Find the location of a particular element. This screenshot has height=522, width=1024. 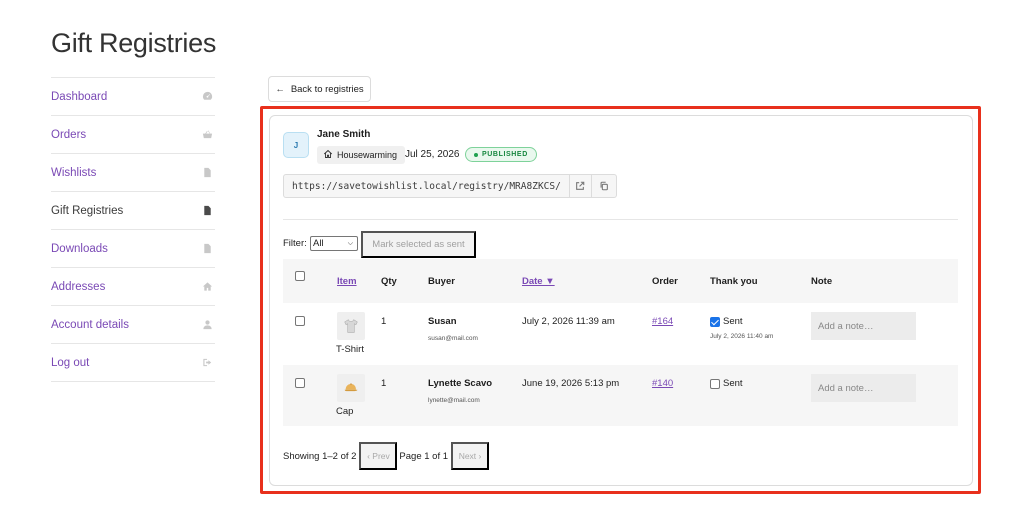

back-button-label: Back to registries is located at coordinates (327, 89).